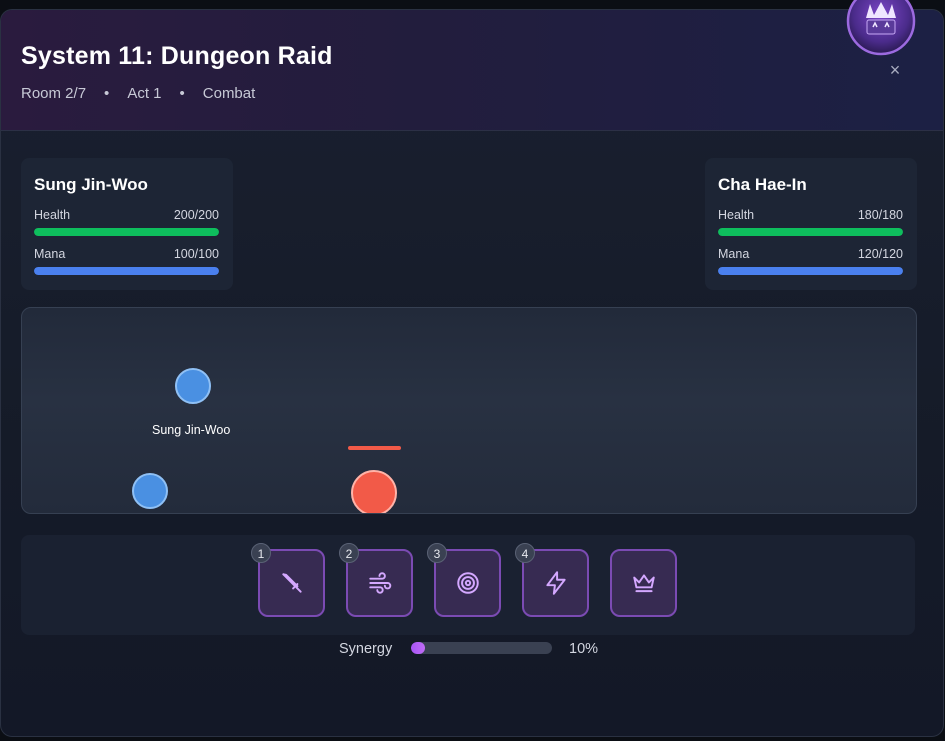 This screenshot has height=741, width=945. What do you see at coordinates (229, 93) in the screenshot?
I see `phase-indicator: Combat` at bounding box center [229, 93].